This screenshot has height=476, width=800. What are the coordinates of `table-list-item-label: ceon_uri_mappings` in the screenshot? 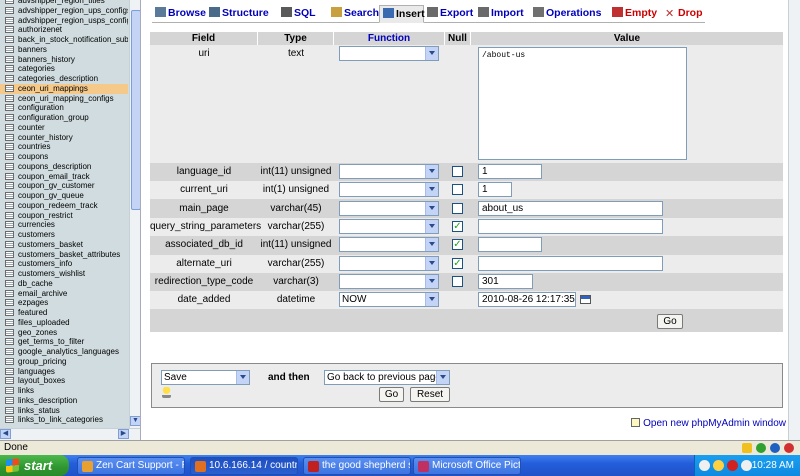 It's located at (53, 88).